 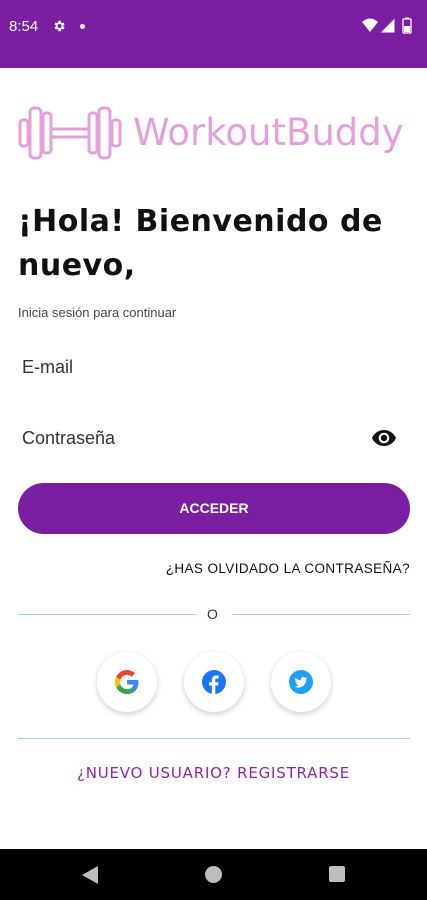 What do you see at coordinates (48, 367) in the screenshot?
I see `email-label: E-mail` at bounding box center [48, 367].